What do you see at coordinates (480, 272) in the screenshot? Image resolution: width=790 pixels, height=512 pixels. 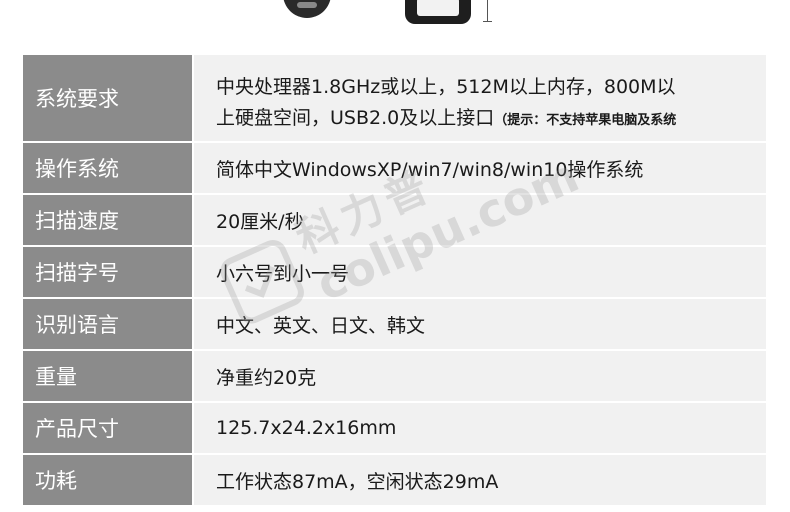 I see `spec-value: 小六号到小一号` at bounding box center [480, 272].